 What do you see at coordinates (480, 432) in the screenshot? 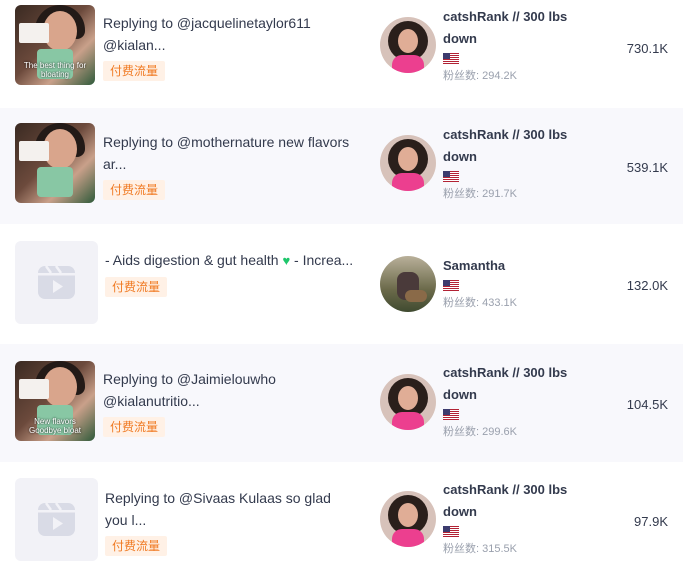
I see `follower-count: 粉丝数: 299.6K` at bounding box center [480, 432].